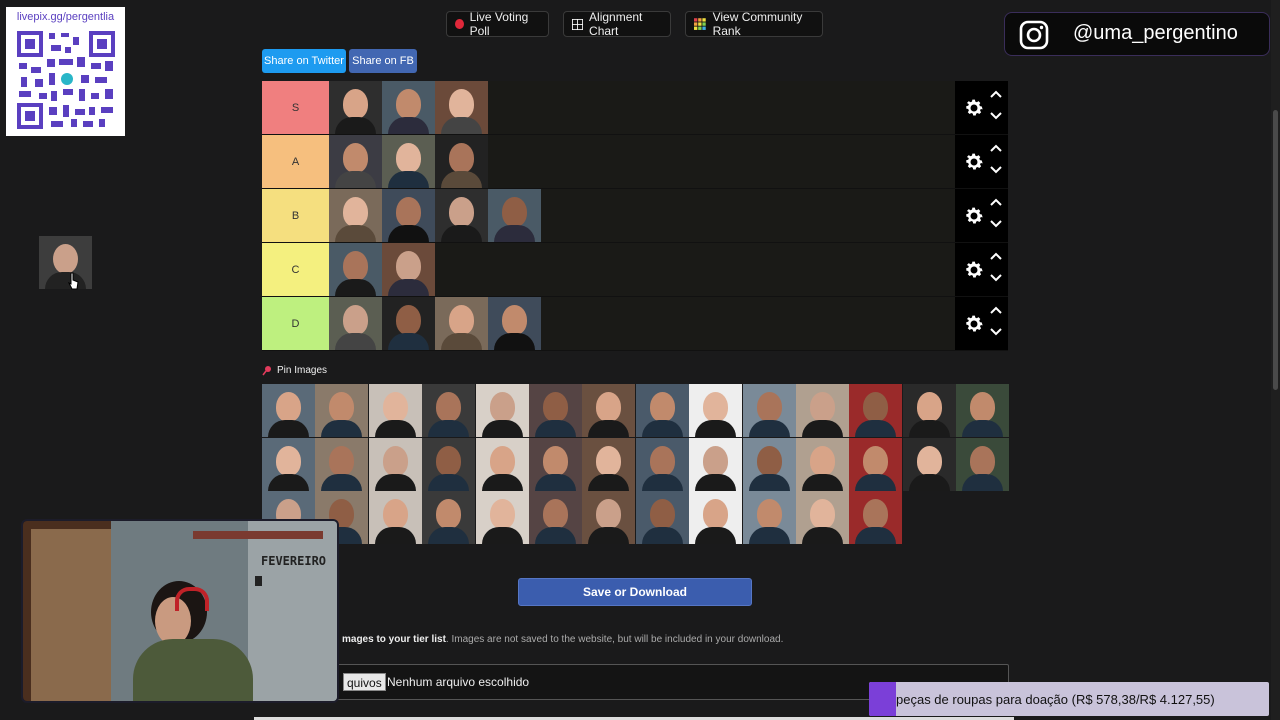 This screenshot has height=720, width=1280. What do you see at coordinates (383, 61) in the screenshot?
I see `share-fb-button: Share on FB` at bounding box center [383, 61].